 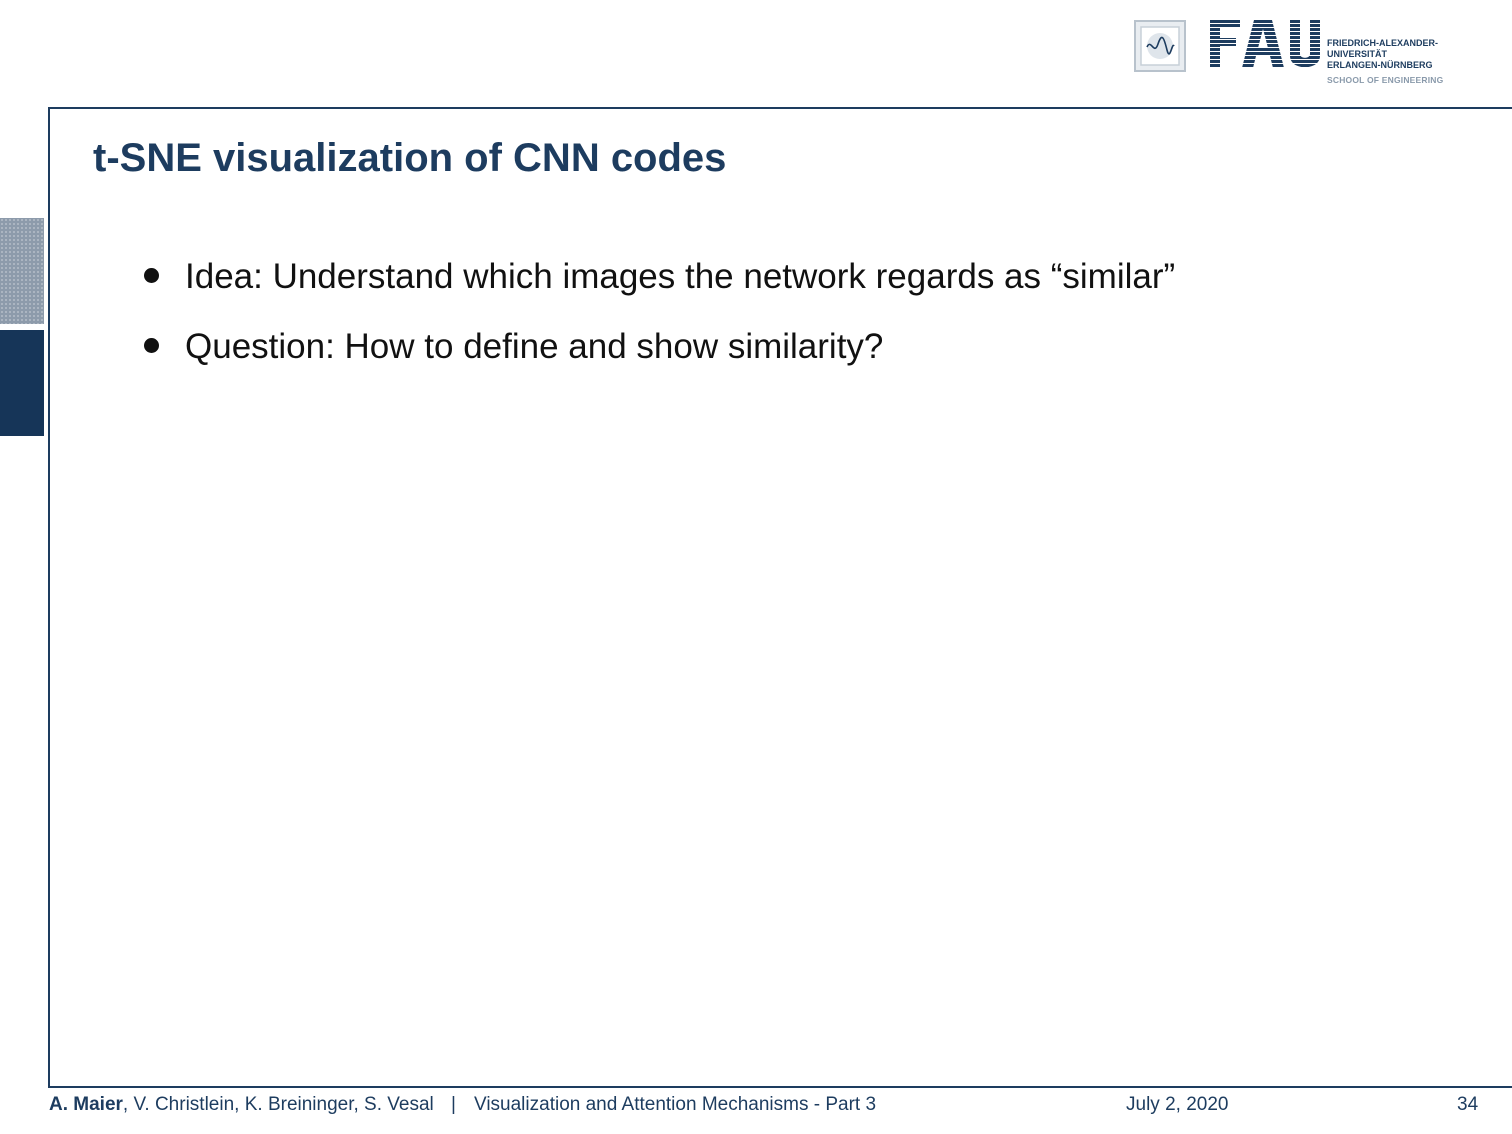 What do you see at coordinates (780, 1087) in the screenshot?
I see `frame-bottom-rule` at bounding box center [780, 1087].